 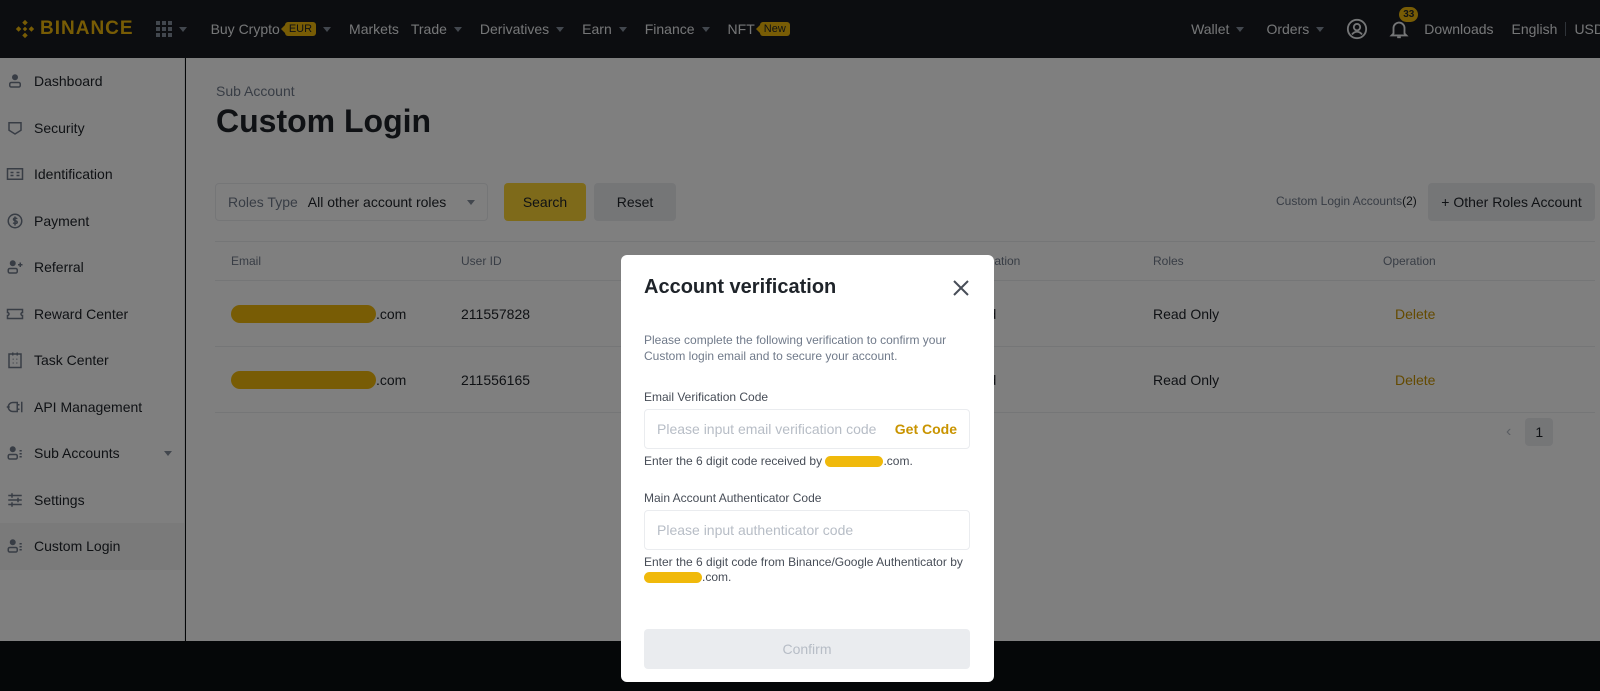 What do you see at coordinates (807, 649) in the screenshot?
I see `confirm-button: Confirm` at bounding box center [807, 649].